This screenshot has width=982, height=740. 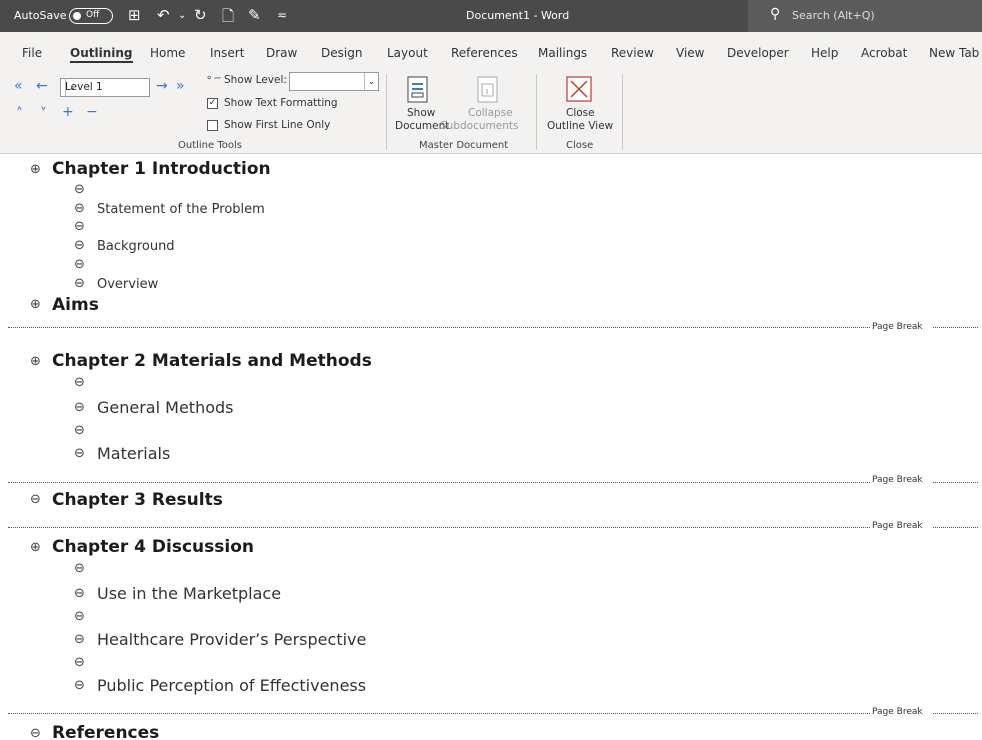 What do you see at coordinates (40, 15) in the screenshot?
I see `autosave-label: AutoSave` at bounding box center [40, 15].